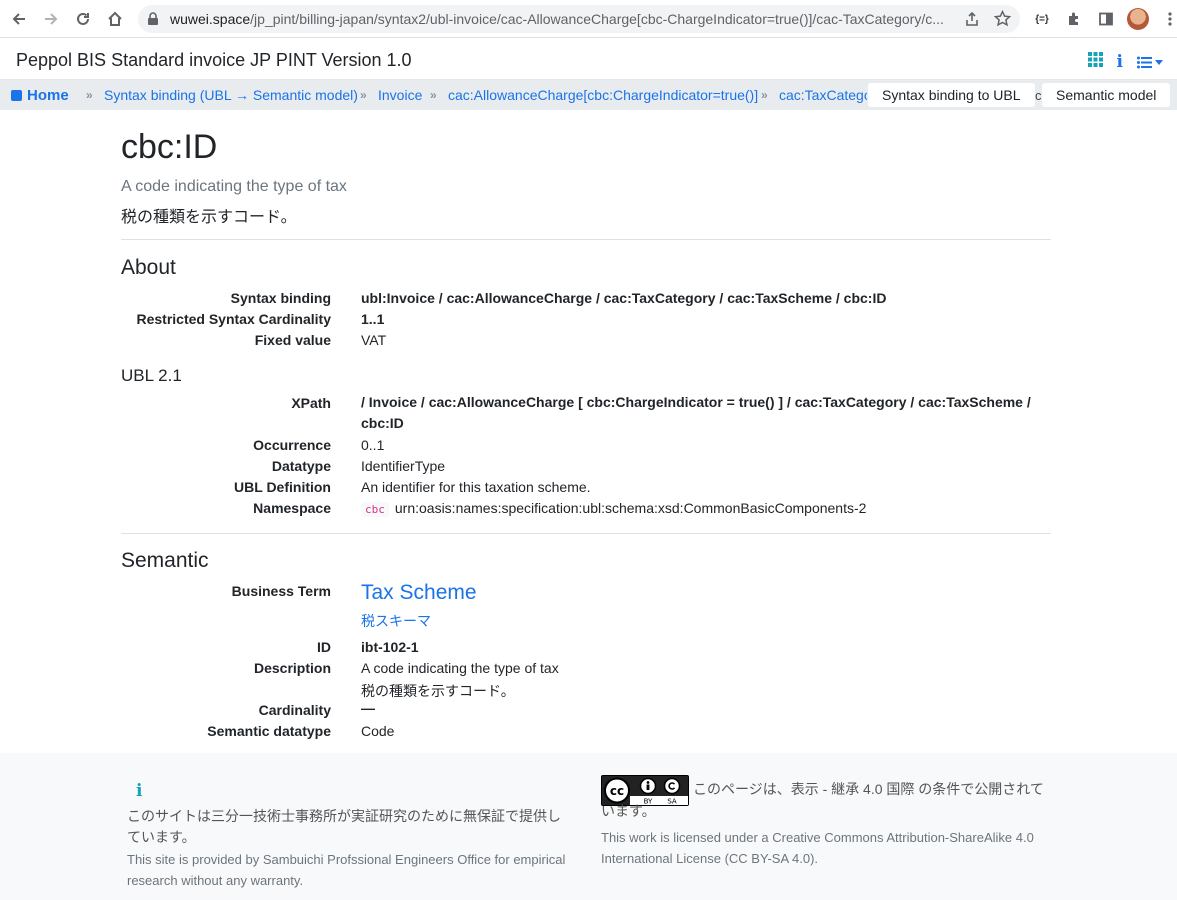 The width and height of the screenshot is (1177, 900). Describe the element at coordinates (373, 445) in the screenshot. I see `ubl-value: 0..1` at that location.